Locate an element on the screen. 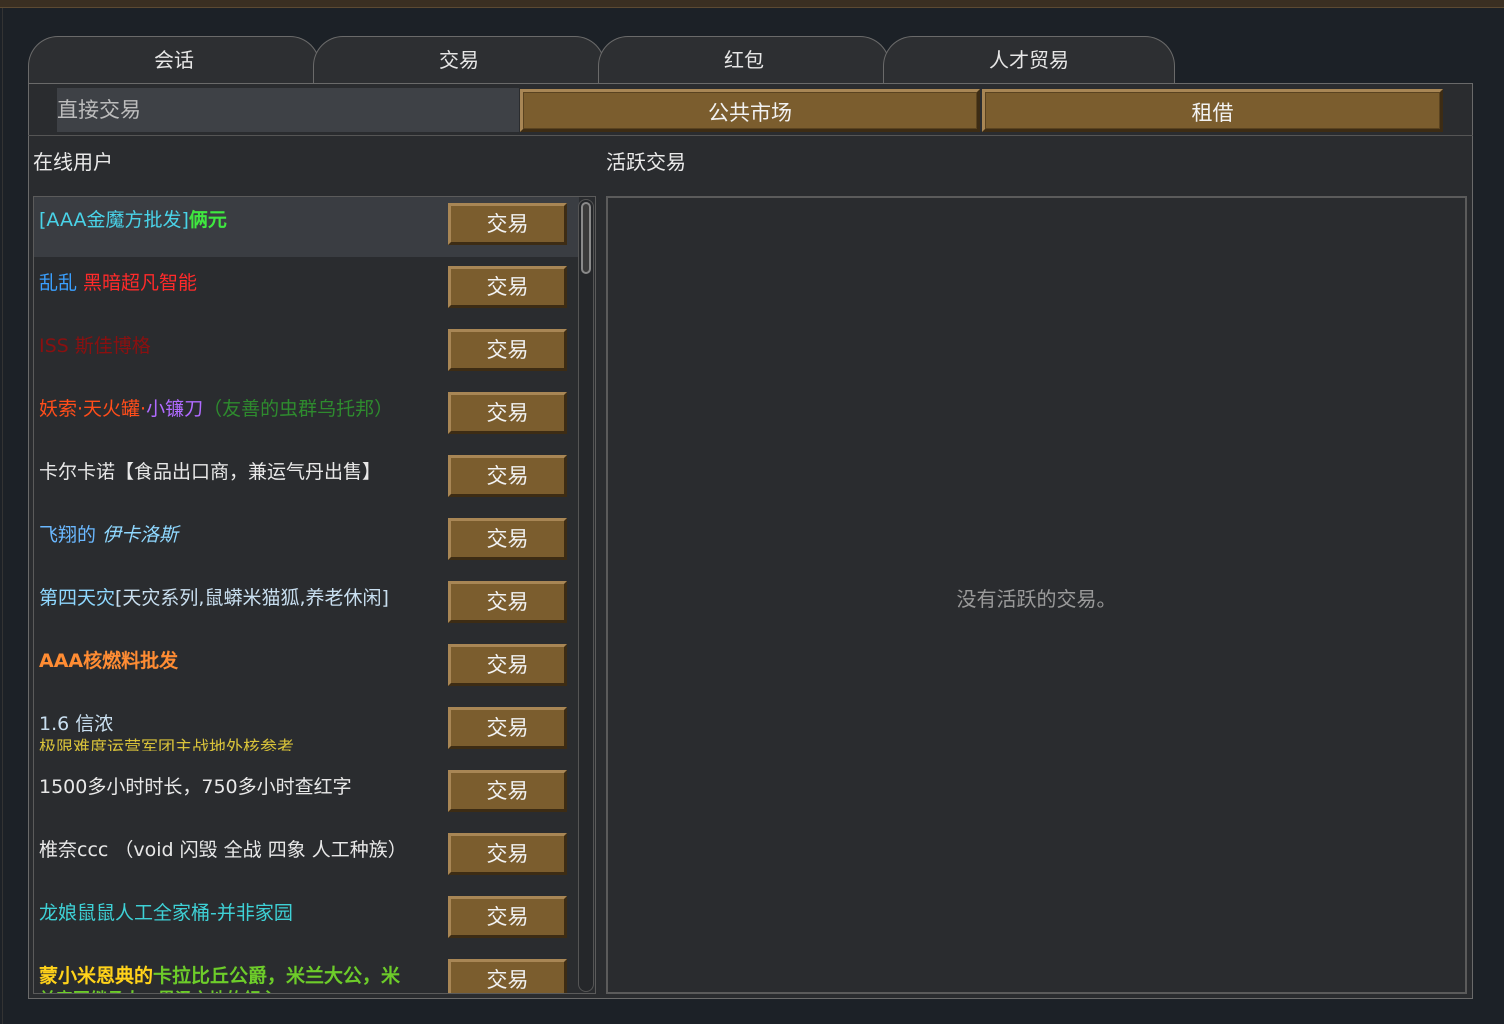 This screenshot has height=1024, width=1504. user-name-line: 蒙小米恩典的卡拉比丘公爵，米兰大公，米 is located at coordinates (219, 976).